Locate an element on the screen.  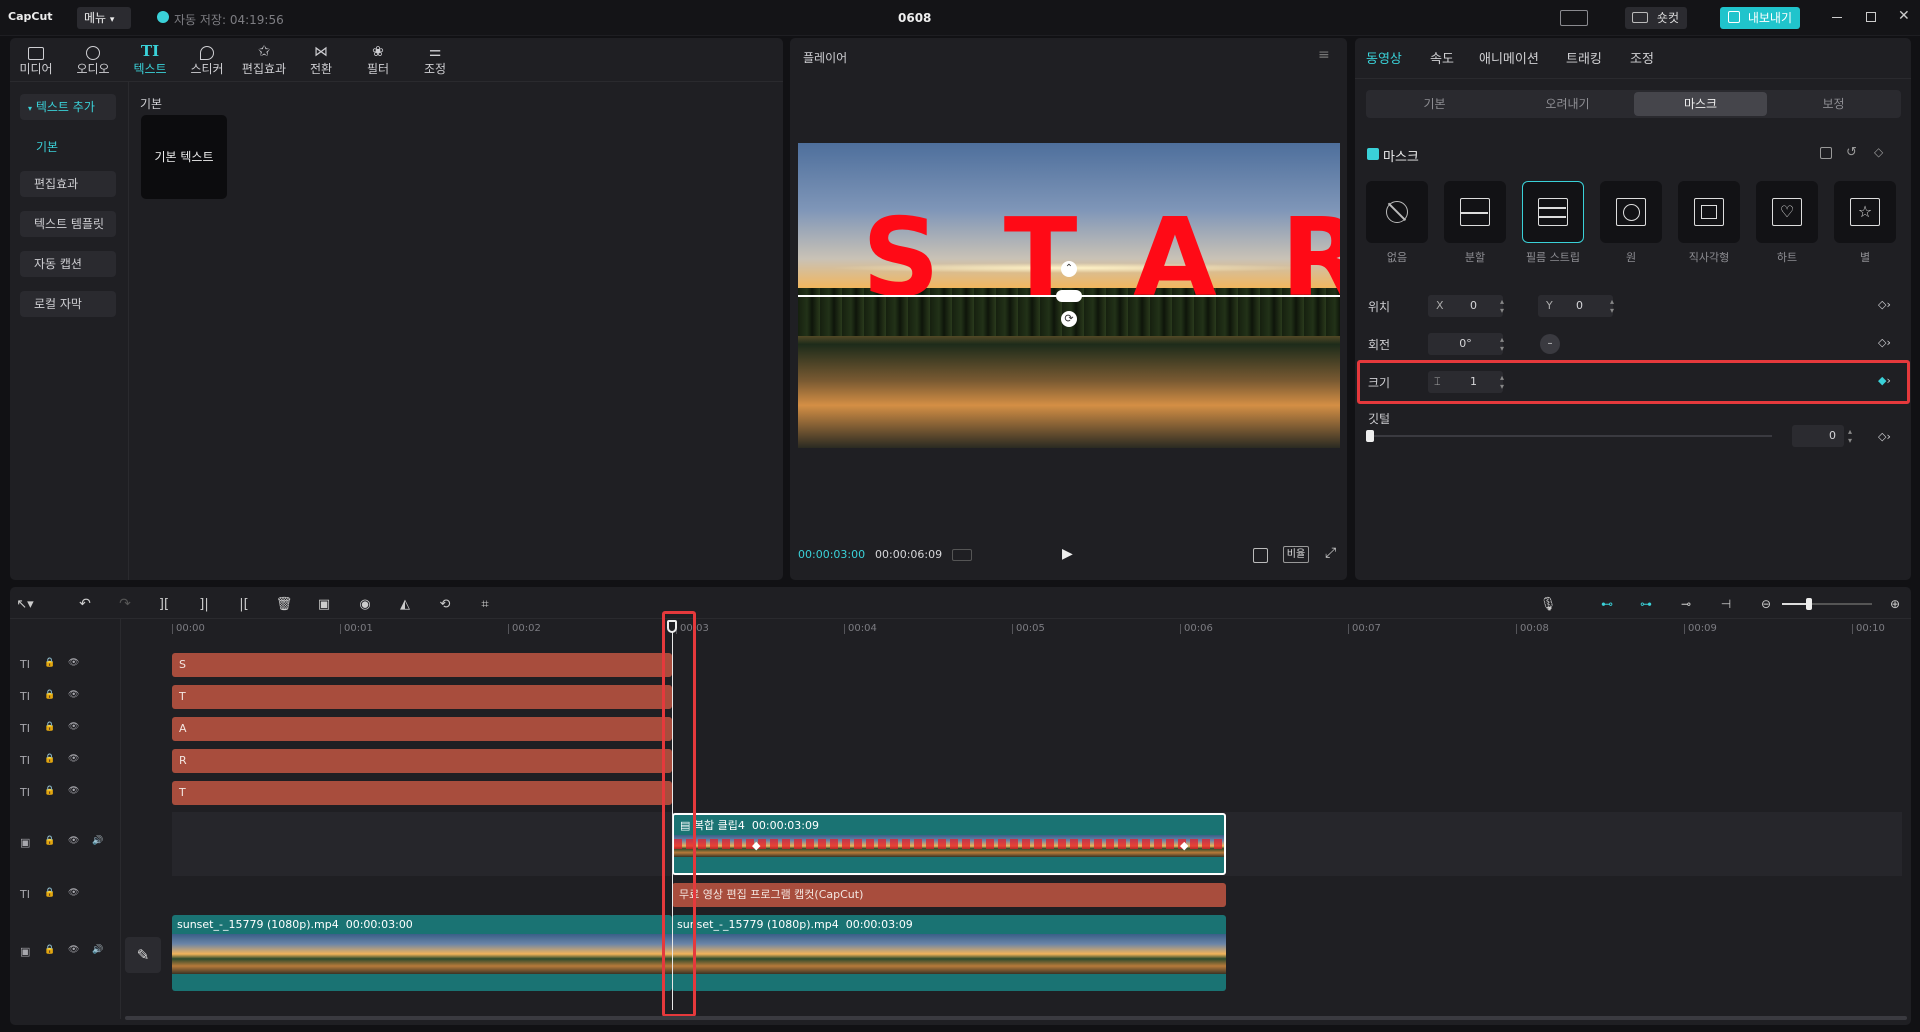
crop-icon: ⌗ is located at coordinates (485, 604).